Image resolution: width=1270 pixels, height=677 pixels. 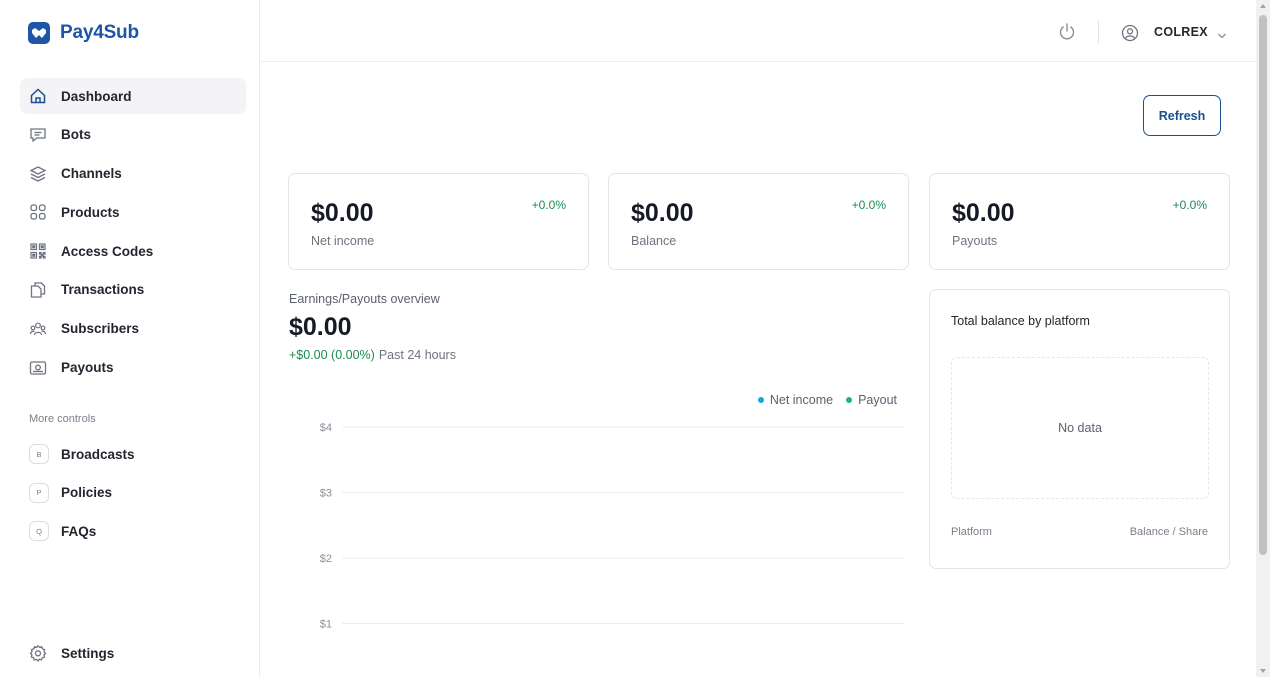 What do you see at coordinates (1067, 32) in the screenshot?
I see `power-icon` at bounding box center [1067, 32].